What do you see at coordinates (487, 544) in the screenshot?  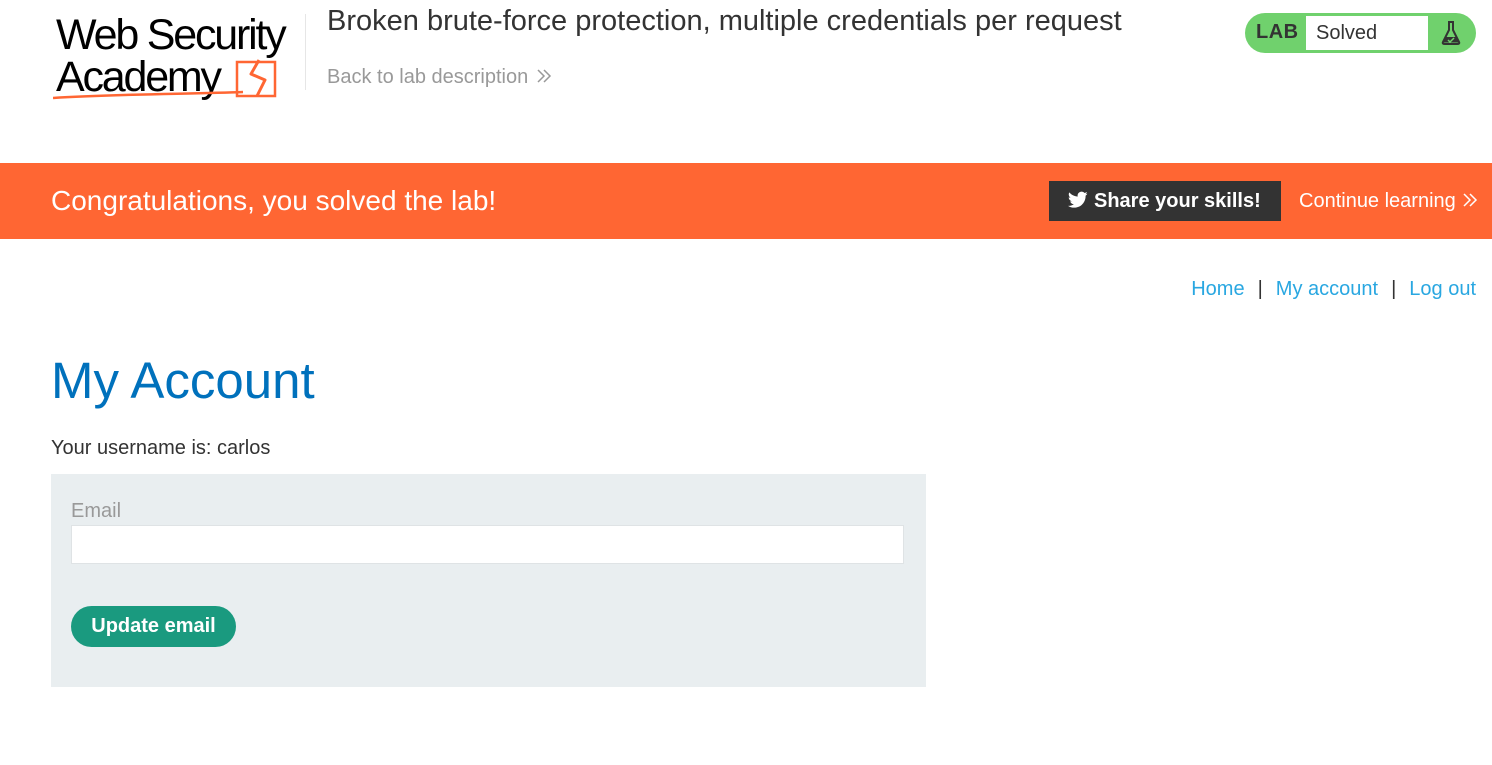 I see `email-input` at bounding box center [487, 544].